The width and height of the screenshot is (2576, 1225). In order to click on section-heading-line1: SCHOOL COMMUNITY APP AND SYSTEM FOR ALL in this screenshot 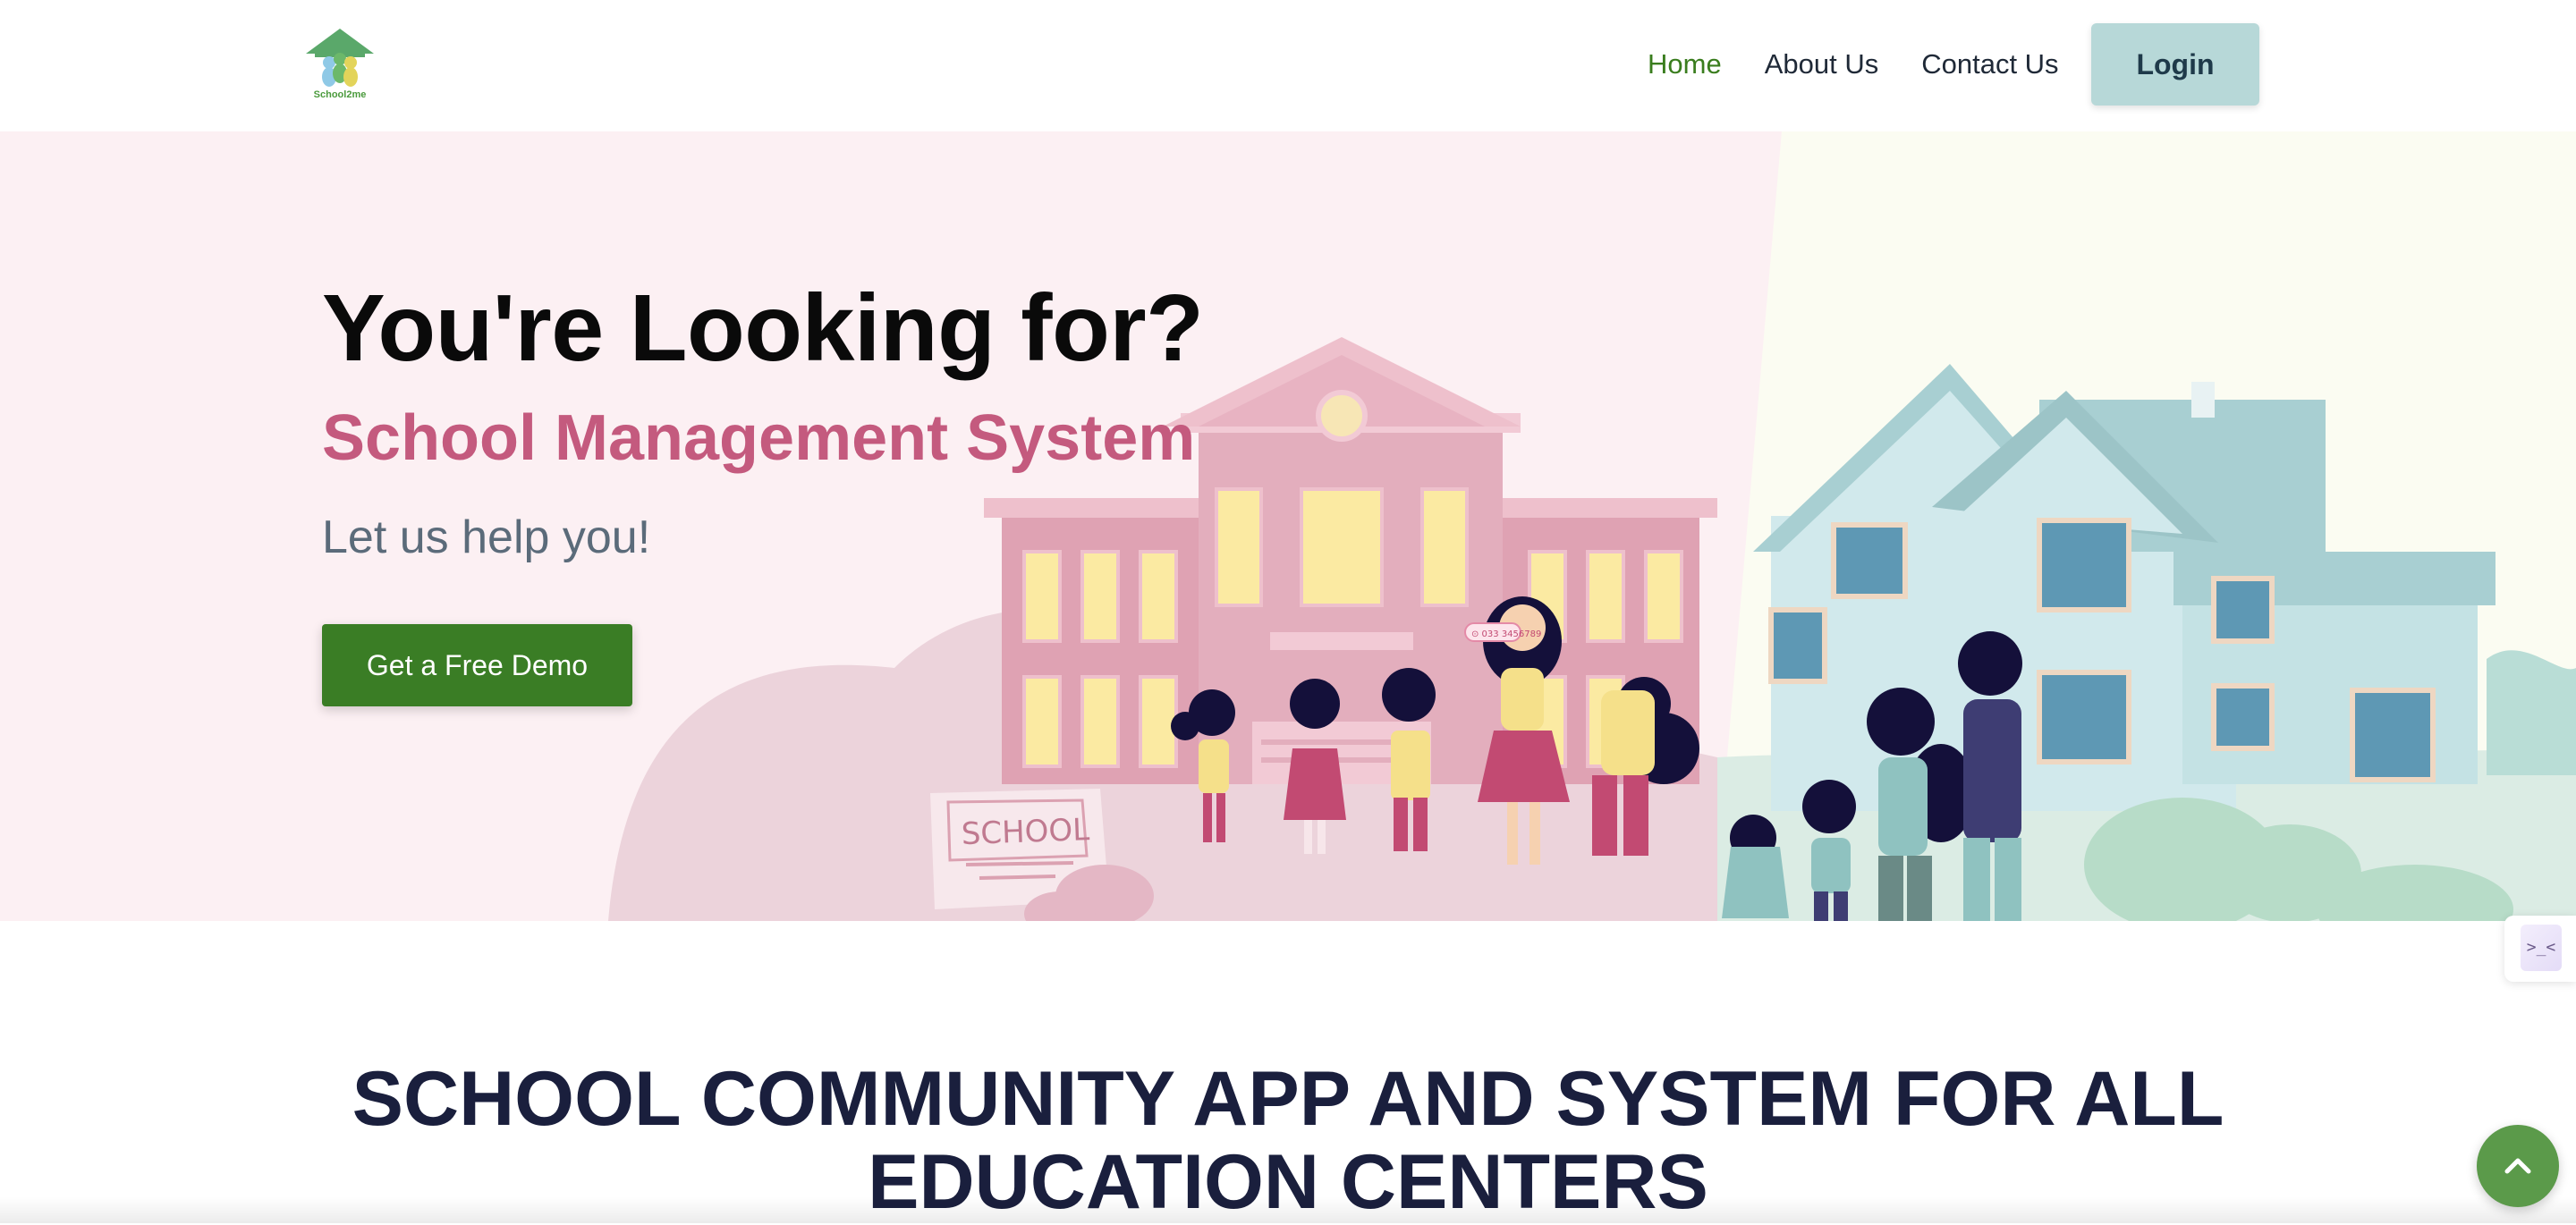, I will do `click(1288, 1099)`.